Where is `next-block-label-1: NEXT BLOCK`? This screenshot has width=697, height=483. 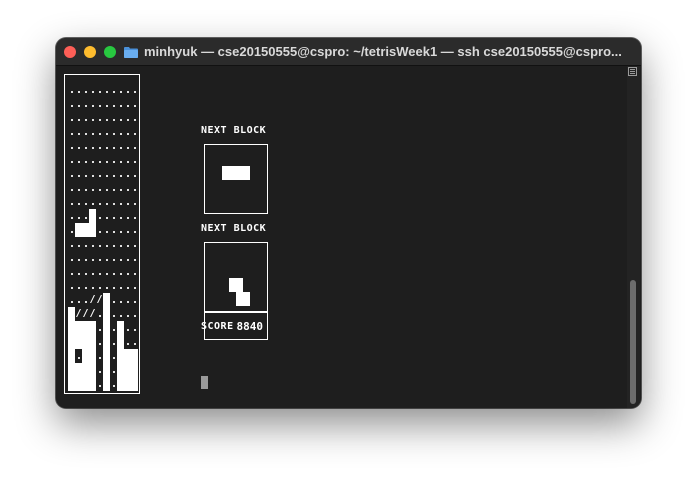
next-block-label-1: NEXT BLOCK is located at coordinates (234, 130).